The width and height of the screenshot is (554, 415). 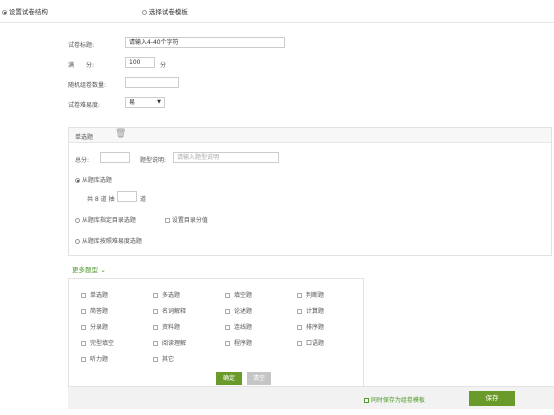 I want to click on random-count-label: 随机组卷数量:, so click(x=87, y=85).